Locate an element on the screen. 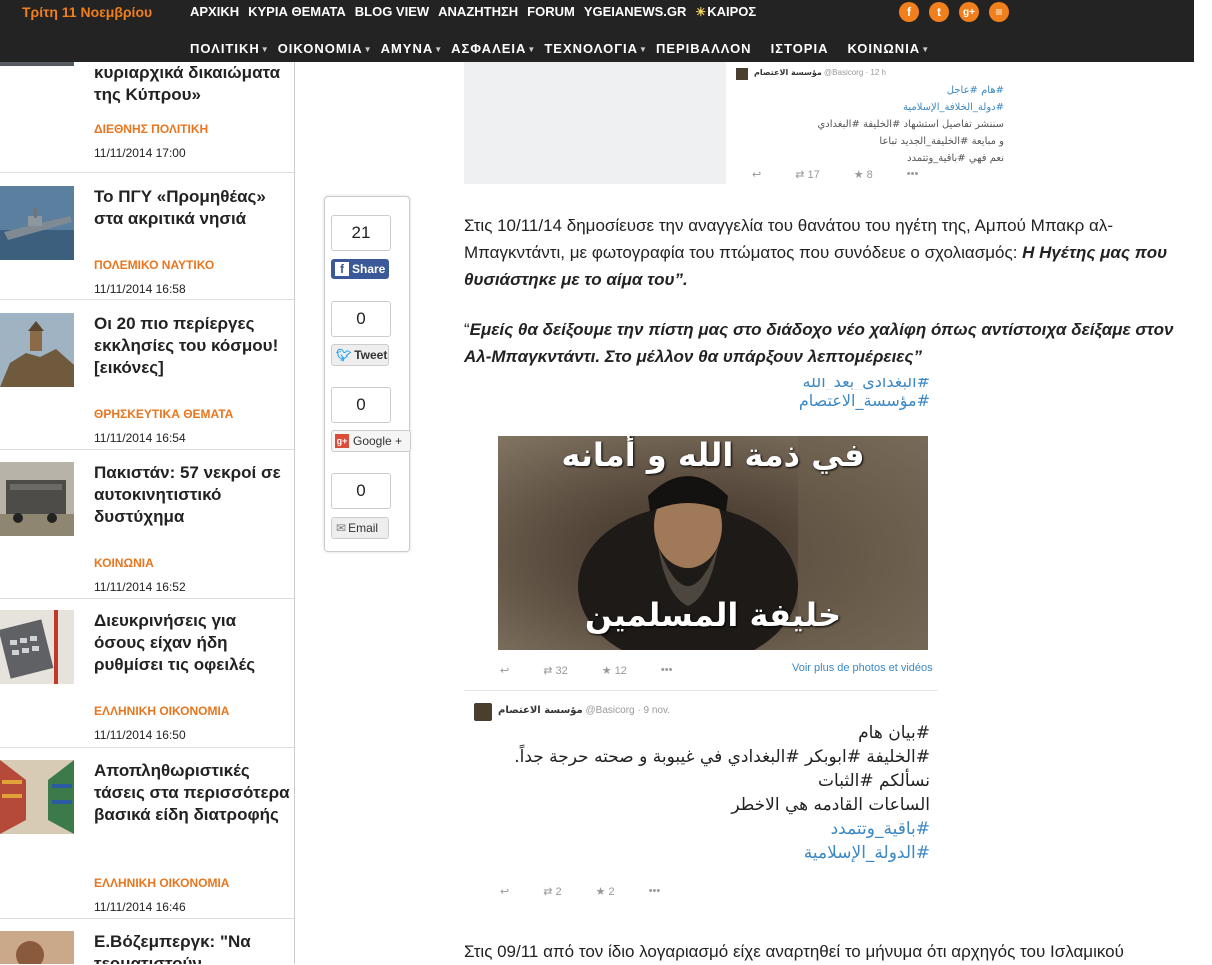 Image resolution: width=1212 pixels, height=965 pixels. retweet-icon: ⇄ 2 is located at coordinates (552, 891).